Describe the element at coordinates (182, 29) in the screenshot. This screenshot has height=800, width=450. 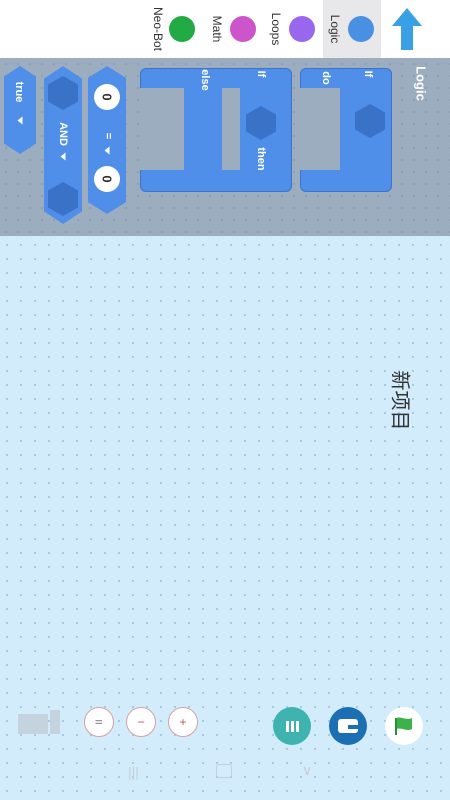
I see `neobot-color-dot` at that location.